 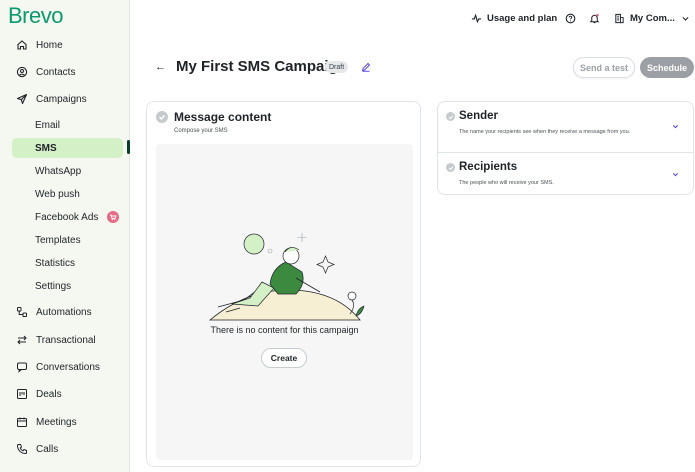 What do you see at coordinates (284, 330) in the screenshot?
I see `empty-state-text: There is no content for this campaign` at bounding box center [284, 330].